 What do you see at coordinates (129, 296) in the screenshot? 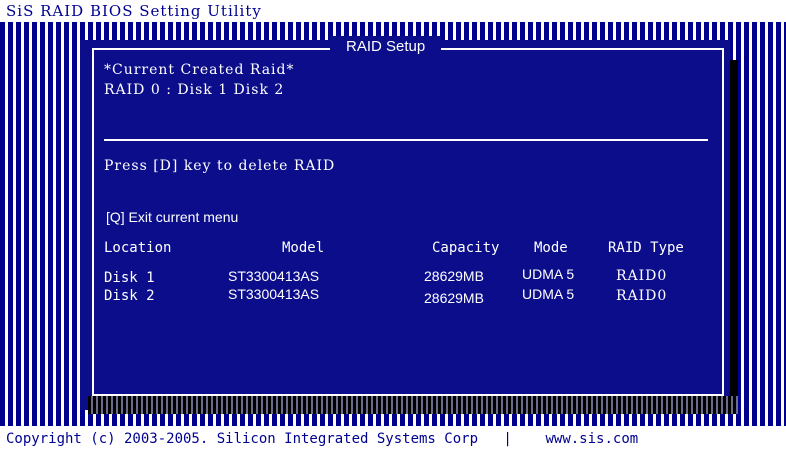
I see `cell-location: Disk 2` at bounding box center [129, 296].